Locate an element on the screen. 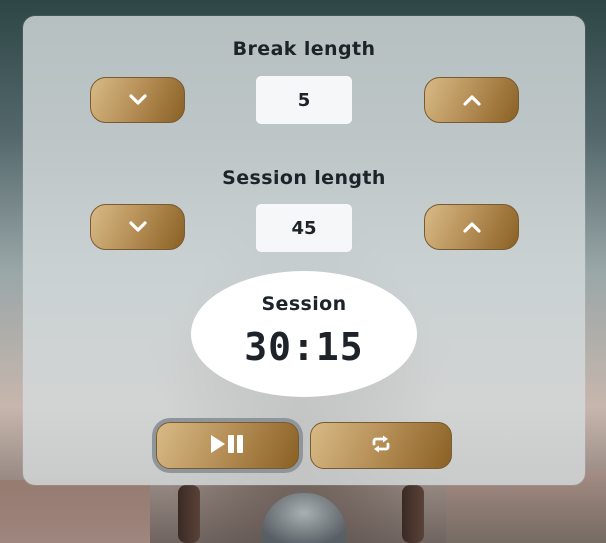 The image size is (606, 543). hourglass-post-left is located at coordinates (189, 514).